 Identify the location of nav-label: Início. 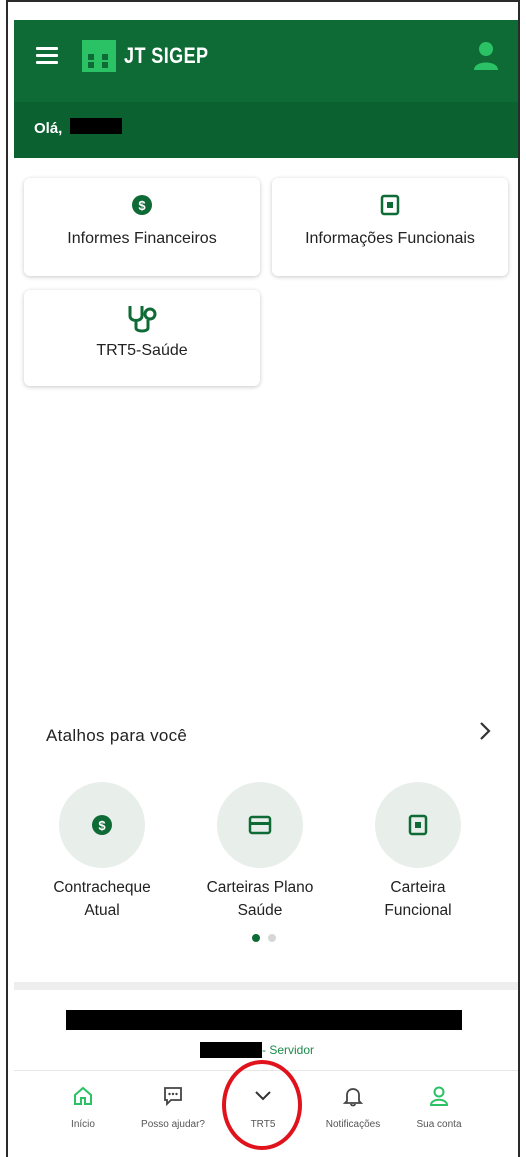
(83, 1124).